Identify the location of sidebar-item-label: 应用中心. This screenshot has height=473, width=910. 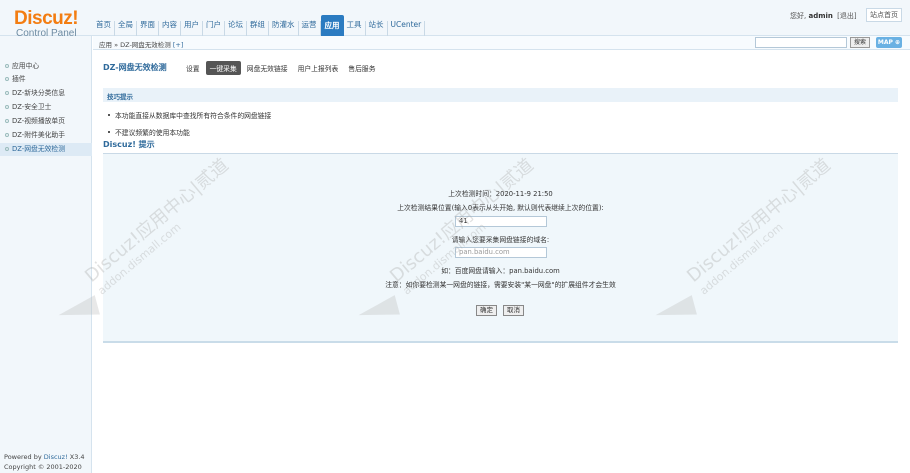
(26, 66).